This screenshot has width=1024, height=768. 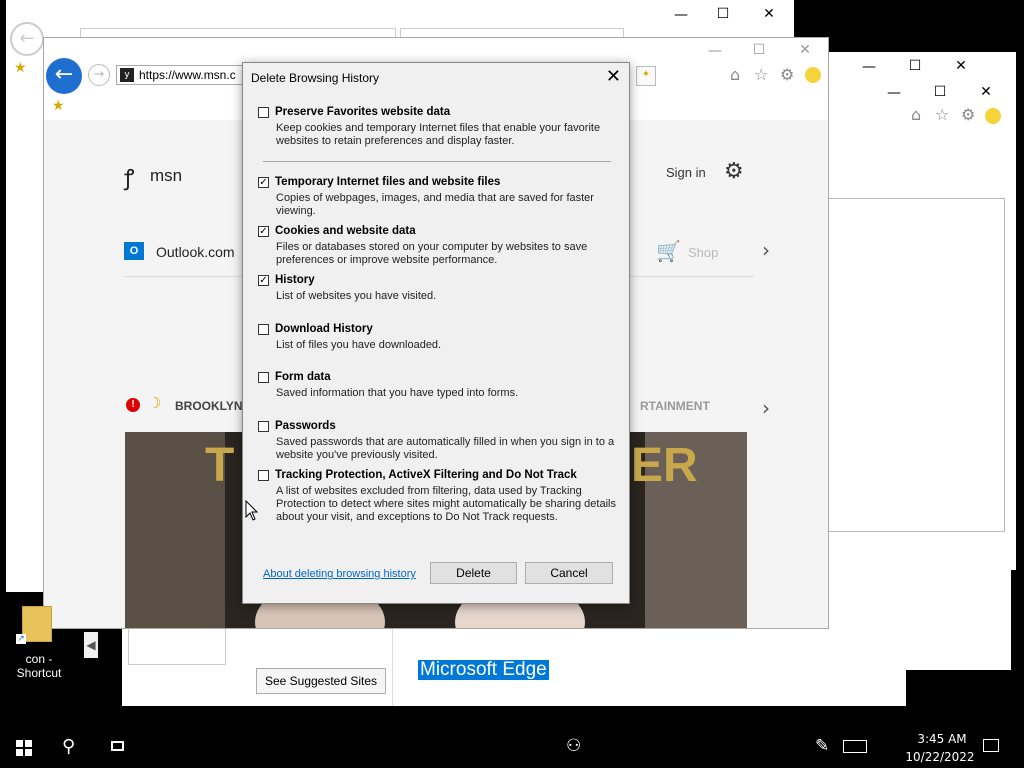 I want to click on nav-next-chevron-icon: ›, so click(x=766, y=250).